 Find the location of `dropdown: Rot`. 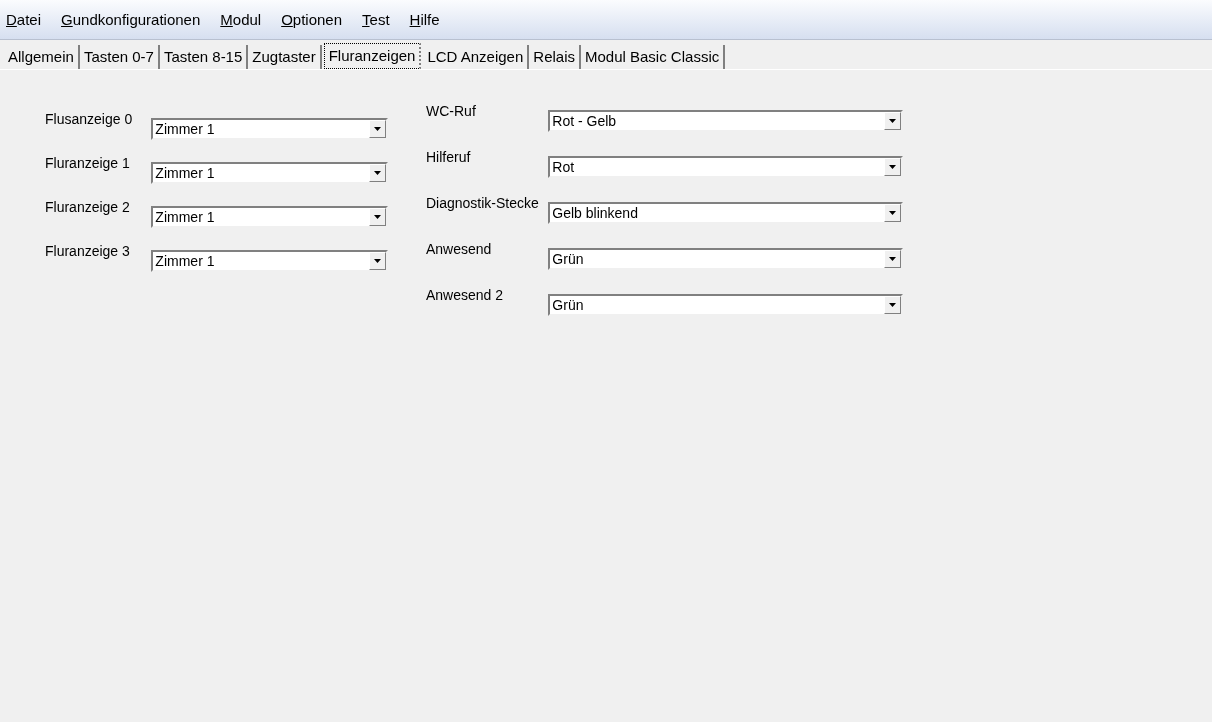

dropdown: Rot is located at coordinates (725, 167).